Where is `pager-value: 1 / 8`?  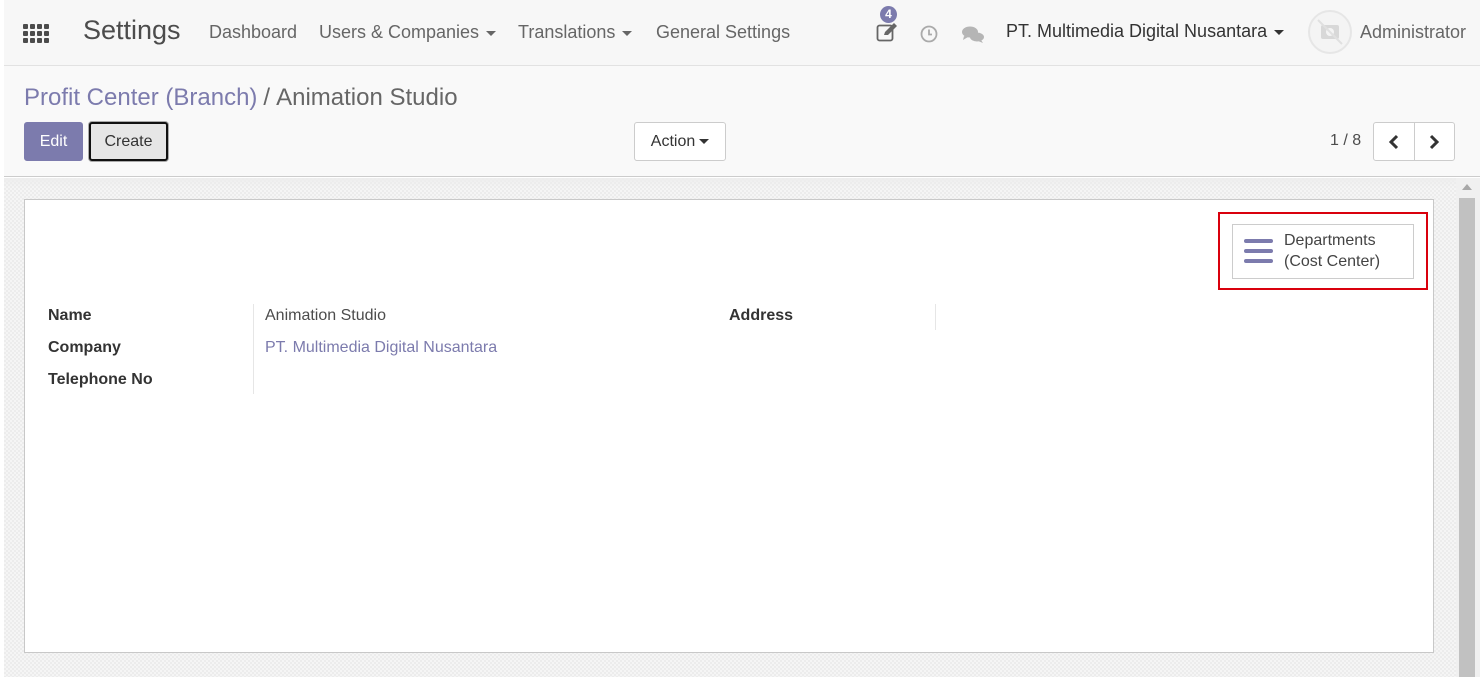
pager-value: 1 / 8 is located at coordinates (1345, 141).